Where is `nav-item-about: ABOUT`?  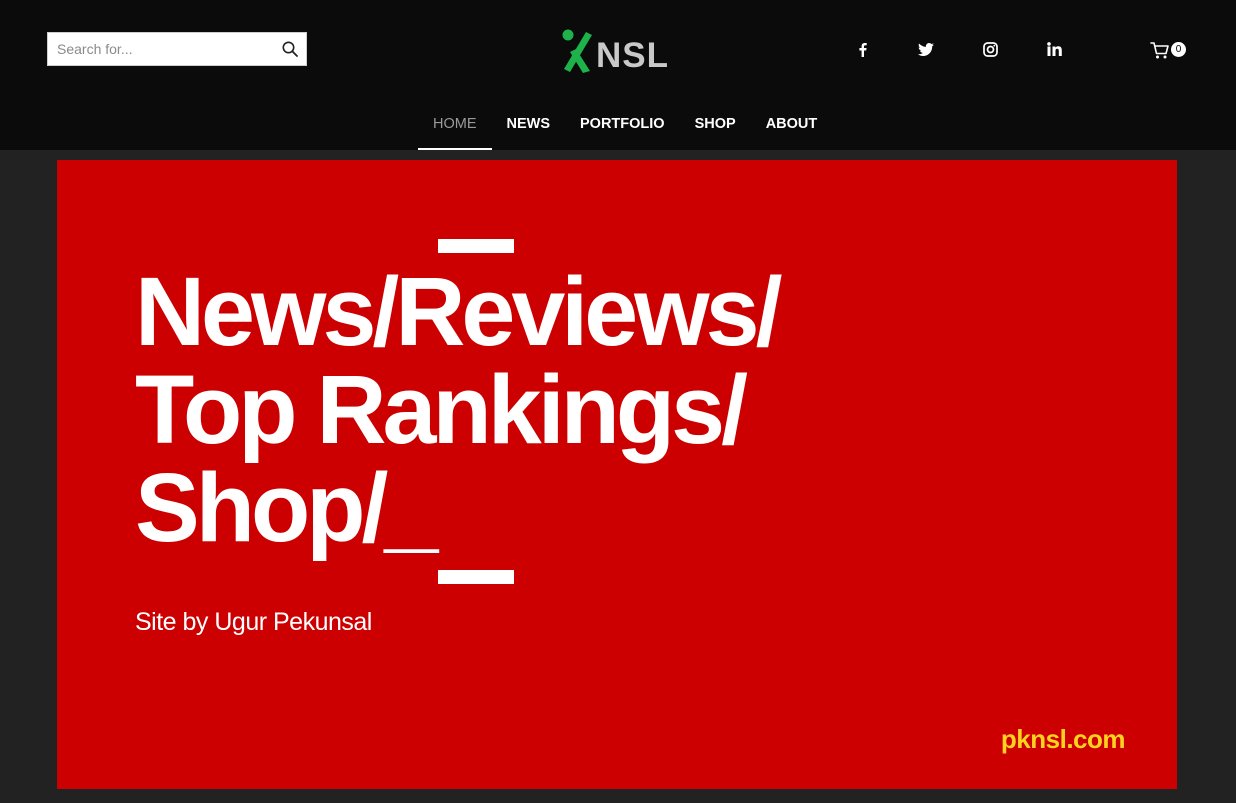 nav-item-about: ABOUT is located at coordinates (792, 127).